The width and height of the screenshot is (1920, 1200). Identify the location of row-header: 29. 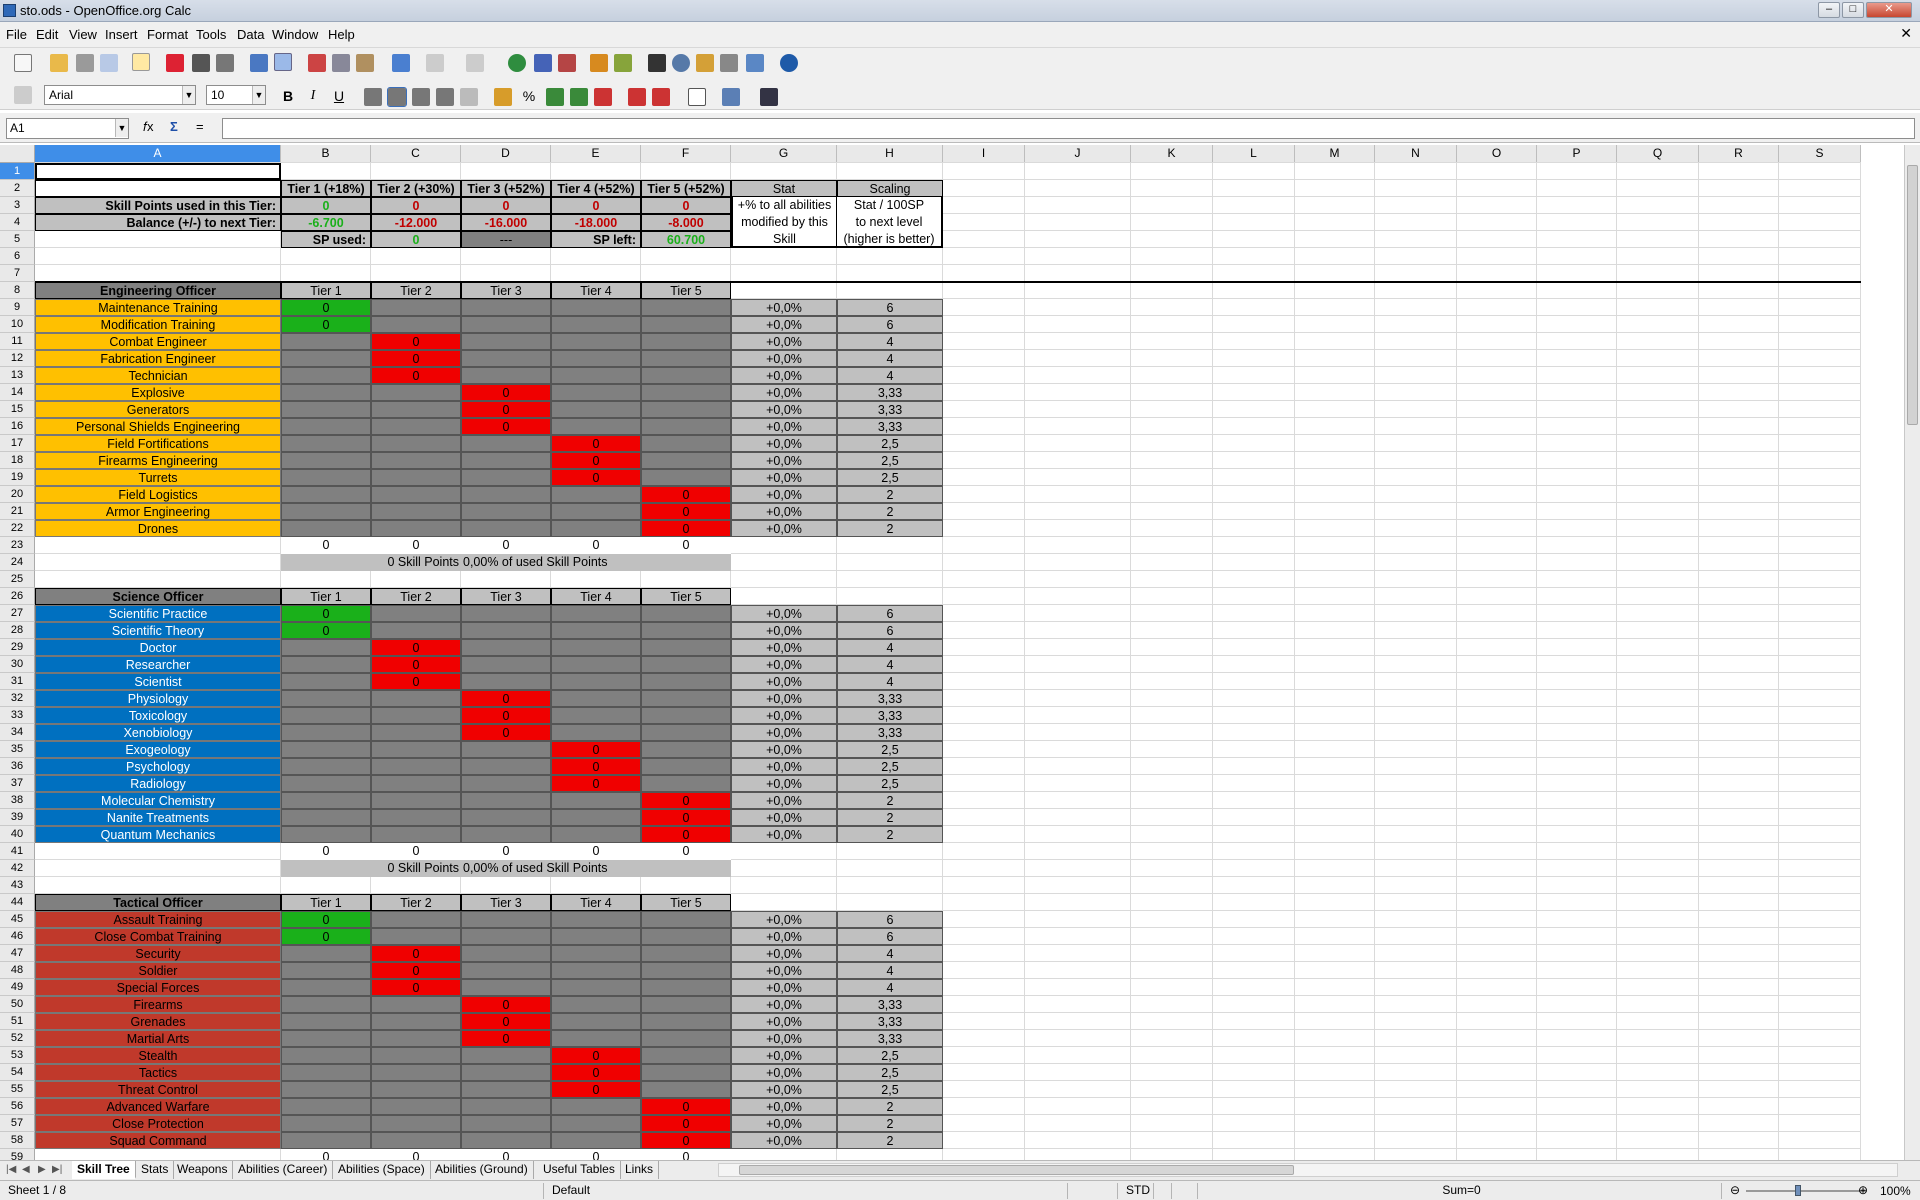
(17, 647).